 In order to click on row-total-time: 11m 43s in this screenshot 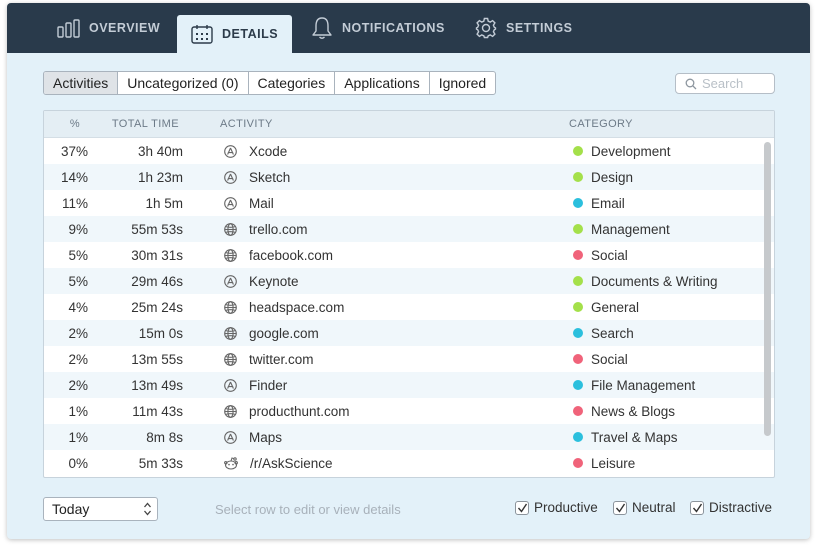, I will do `click(157, 411)`.